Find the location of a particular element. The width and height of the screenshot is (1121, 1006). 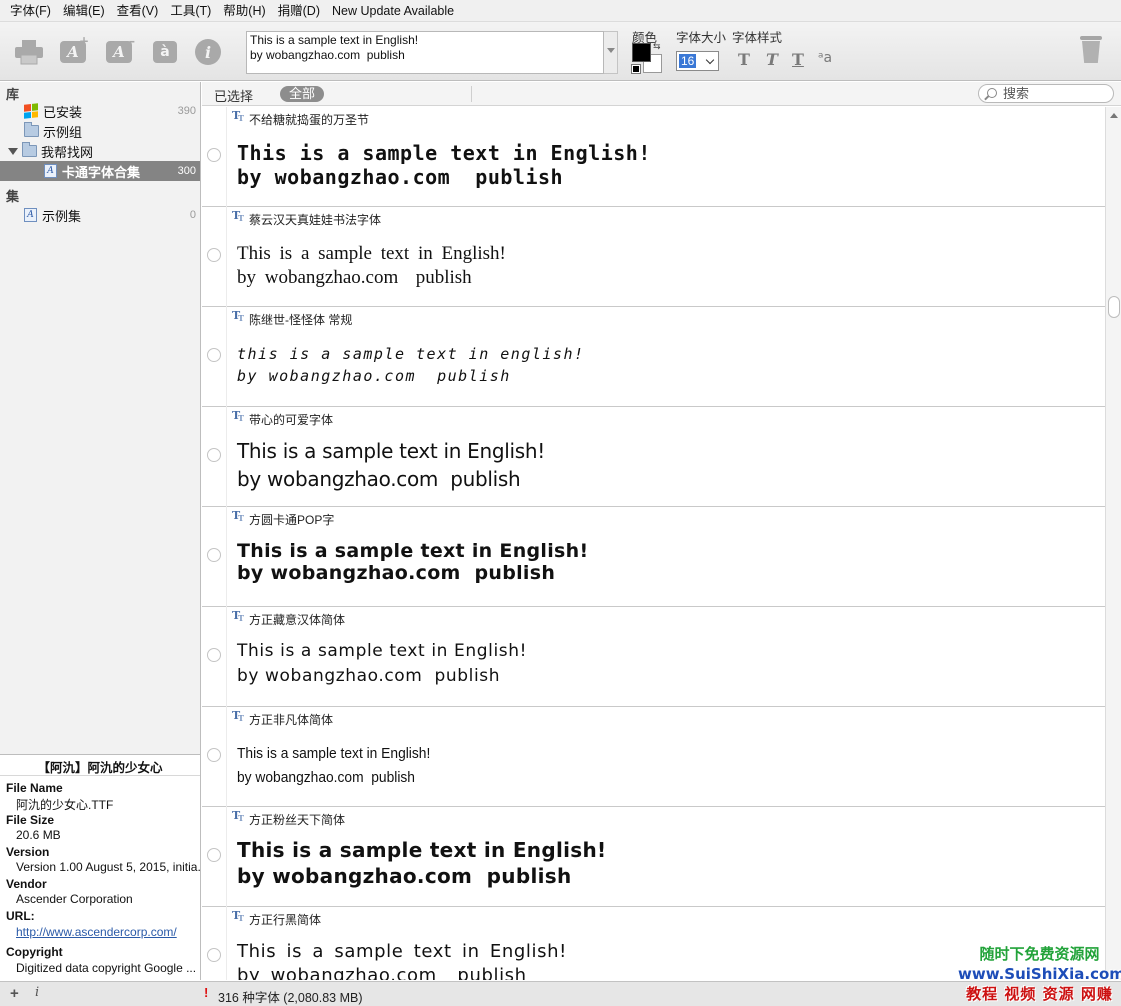

font-style-label: 字体样式 is located at coordinates (757, 38).